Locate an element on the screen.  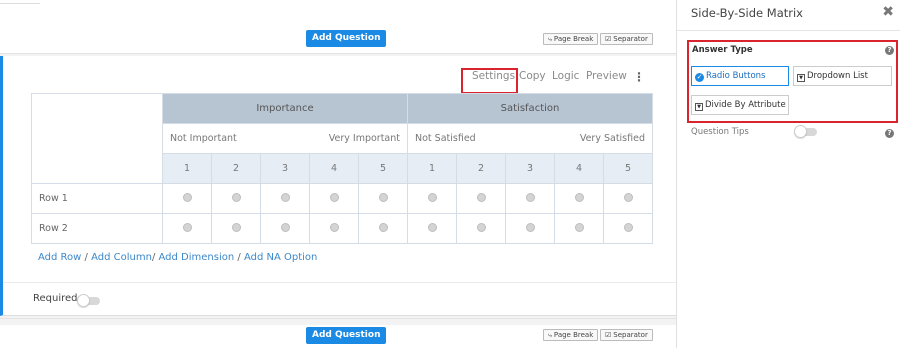
radio-buttons-label: Radio Buttons is located at coordinates (736, 76).